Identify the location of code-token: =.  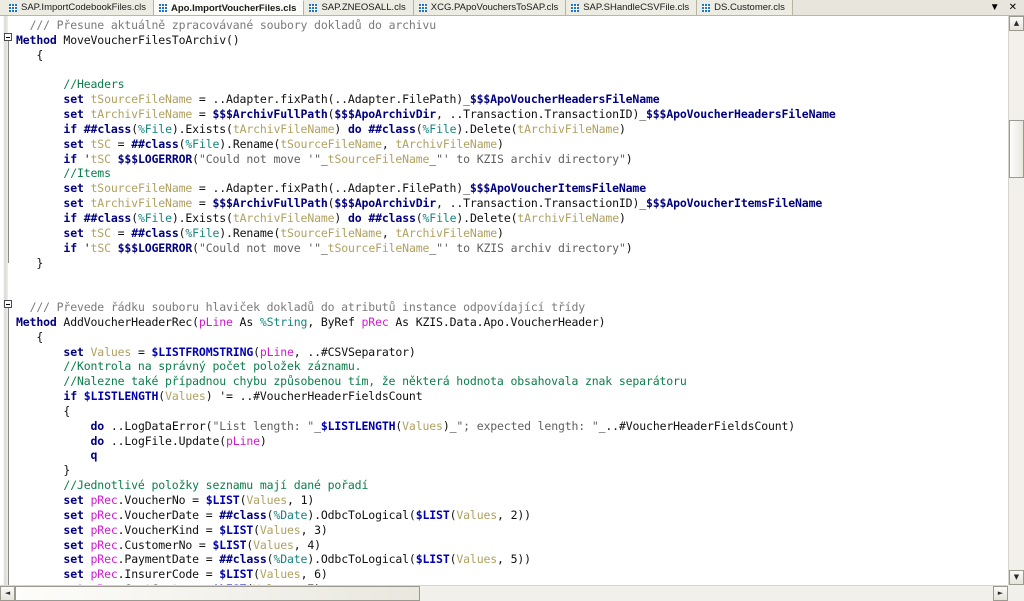
(202, 114).